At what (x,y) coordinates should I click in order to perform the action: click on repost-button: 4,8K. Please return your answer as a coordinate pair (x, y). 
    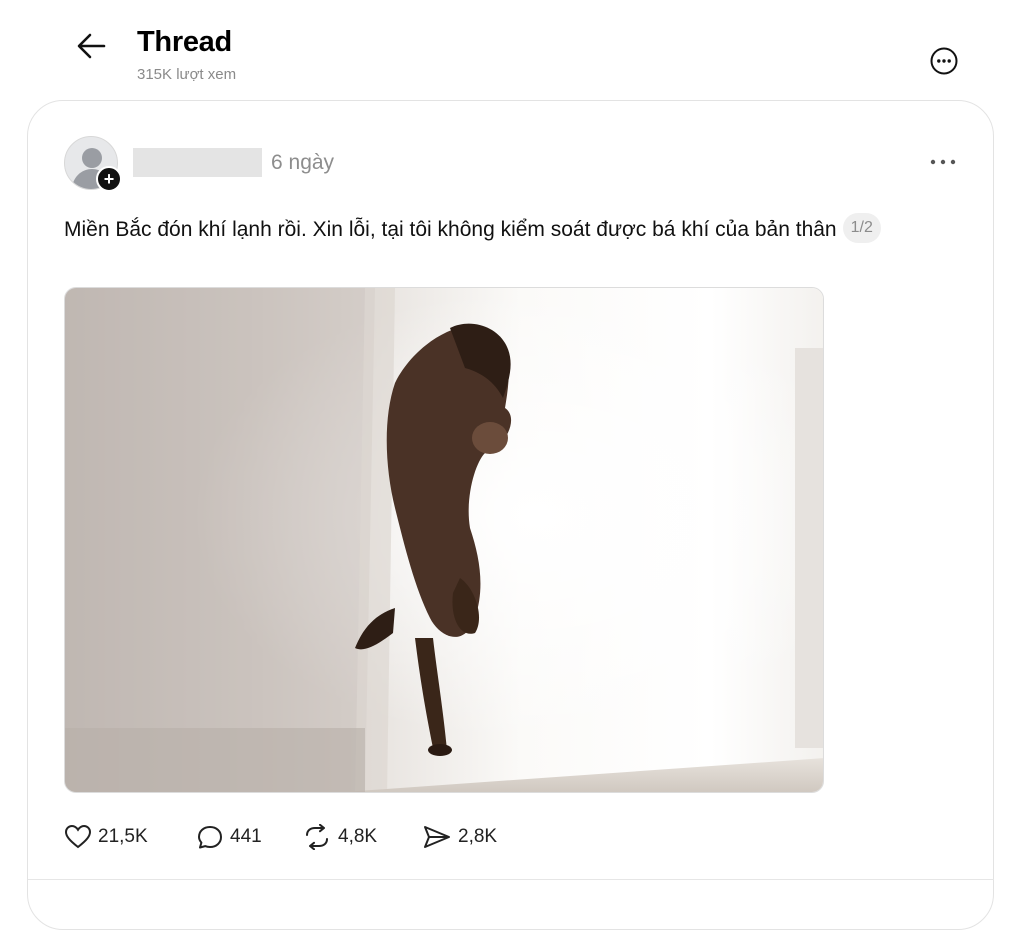
    Looking at the image, I should click on (339, 837).